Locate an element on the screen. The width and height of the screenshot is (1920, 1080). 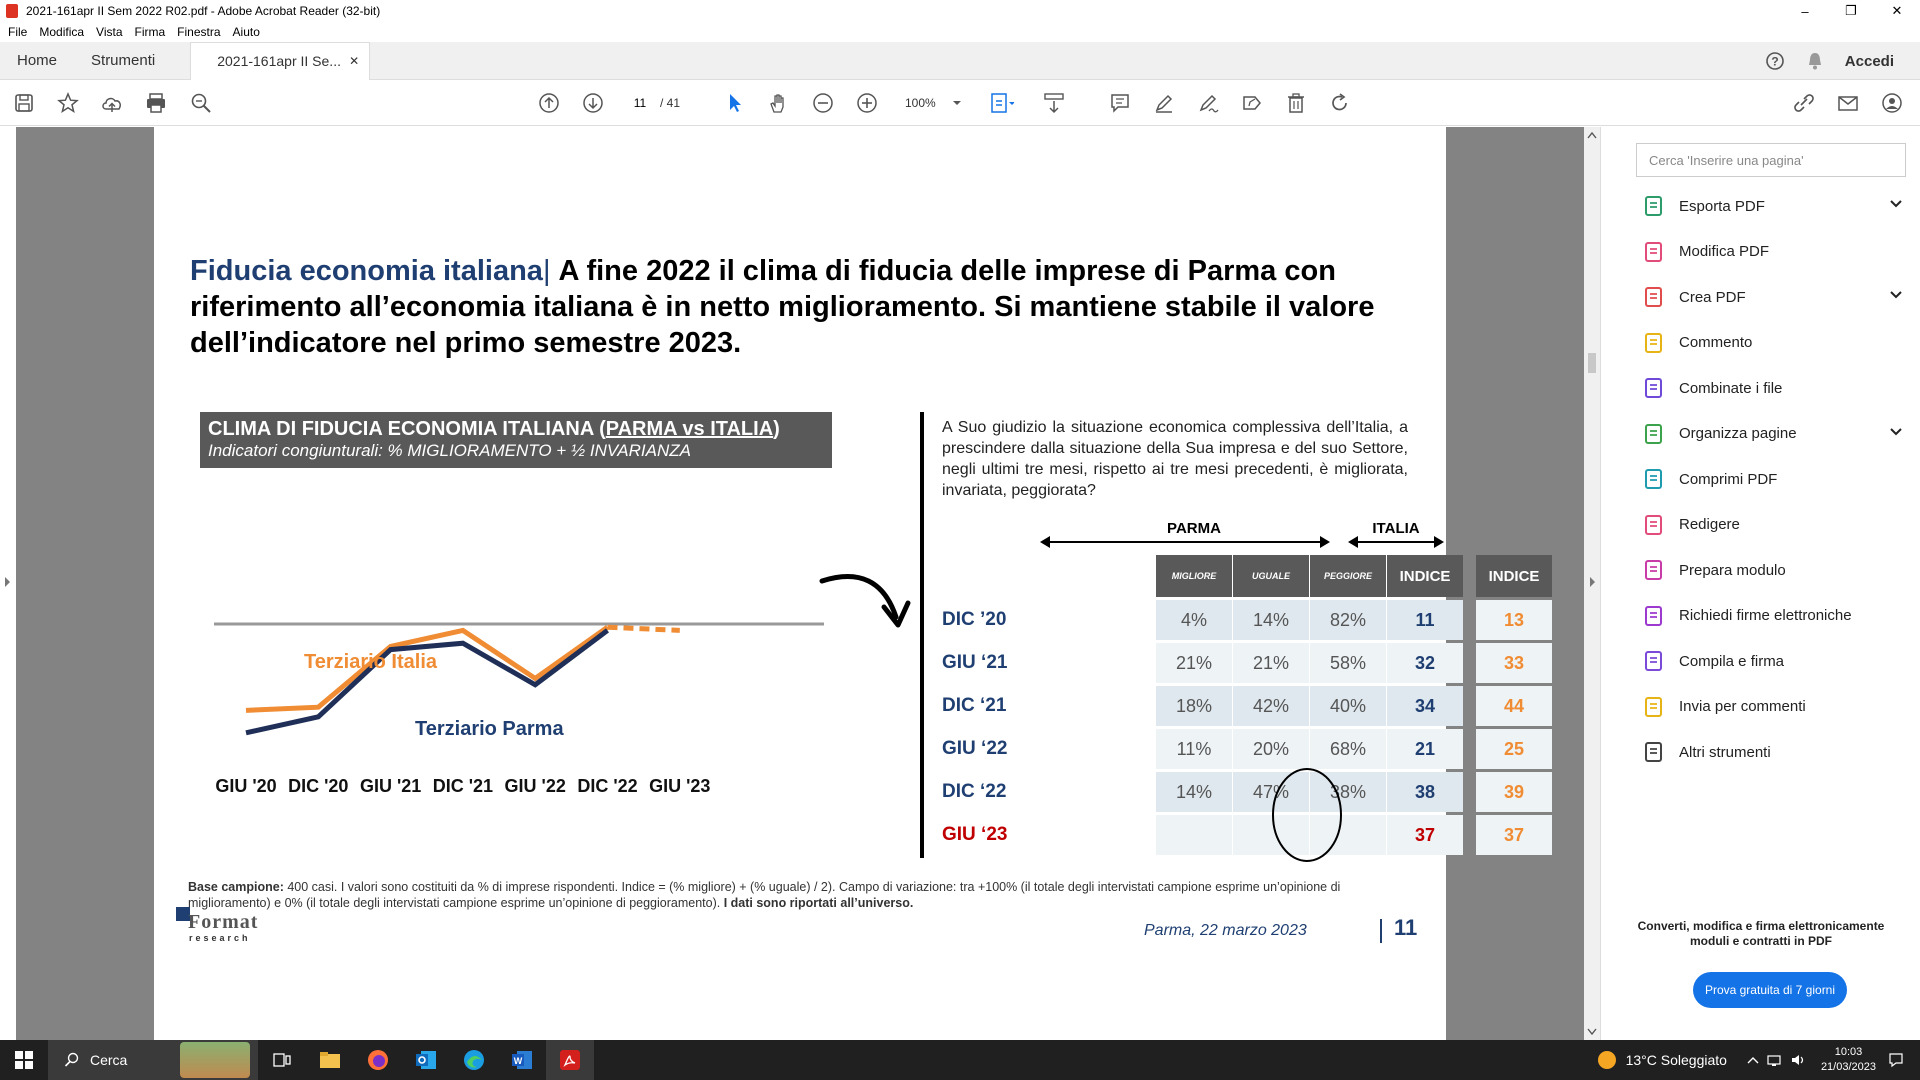
free-trial-button: Prova gratuita di 7 giorni is located at coordinates (1770, 990).